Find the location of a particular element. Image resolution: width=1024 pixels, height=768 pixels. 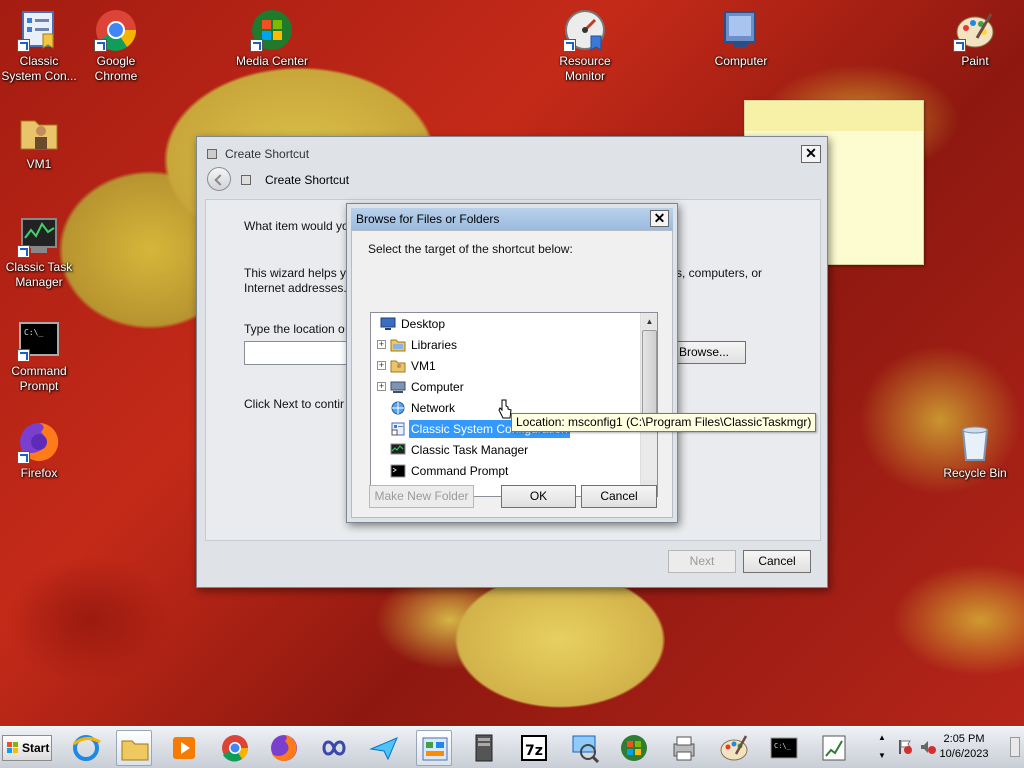

desktop-icon-label: Google Chrome is located at coordinates (116, 68).